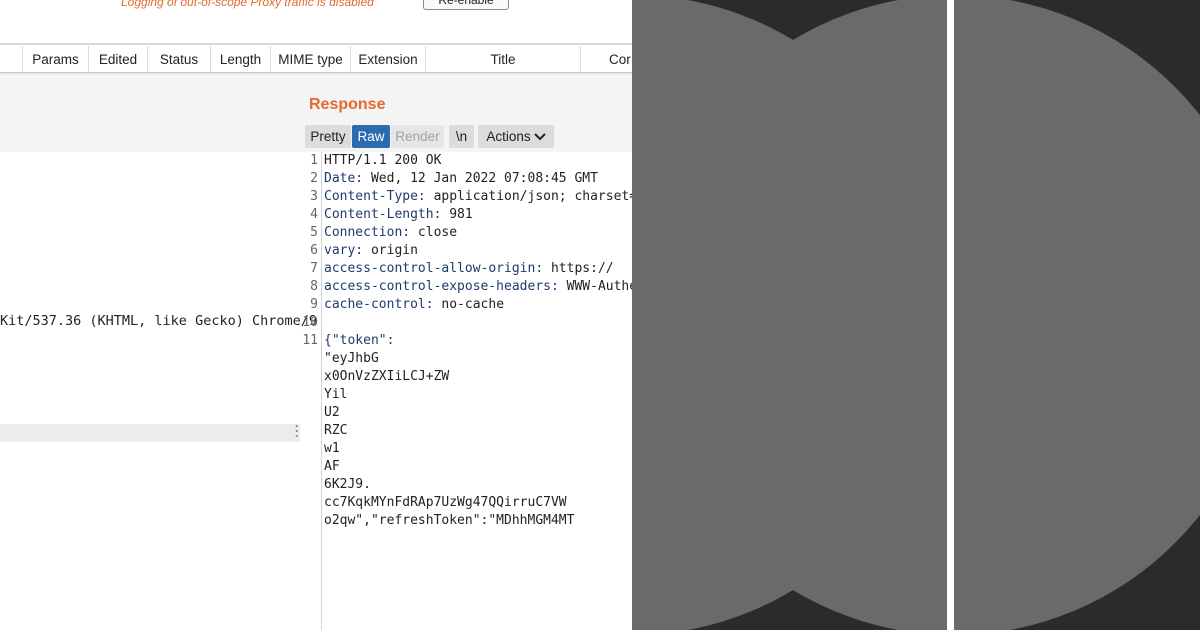 The width and height of the screenshot is (1200, 630). What do you see at coordinates (539, 137) in the screenshot?
I see `chevron-down-icon` at bounding box center [539, 137].